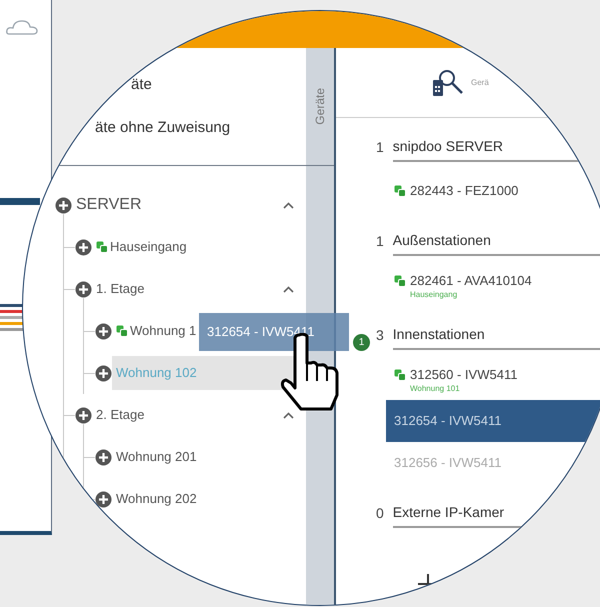 Image resolution: width=600 pixels, height=607 pixels. What do you see at coordinates (380, 335) in the screenshot?
I see `group-count: 3` at bounding box center [380, 335].